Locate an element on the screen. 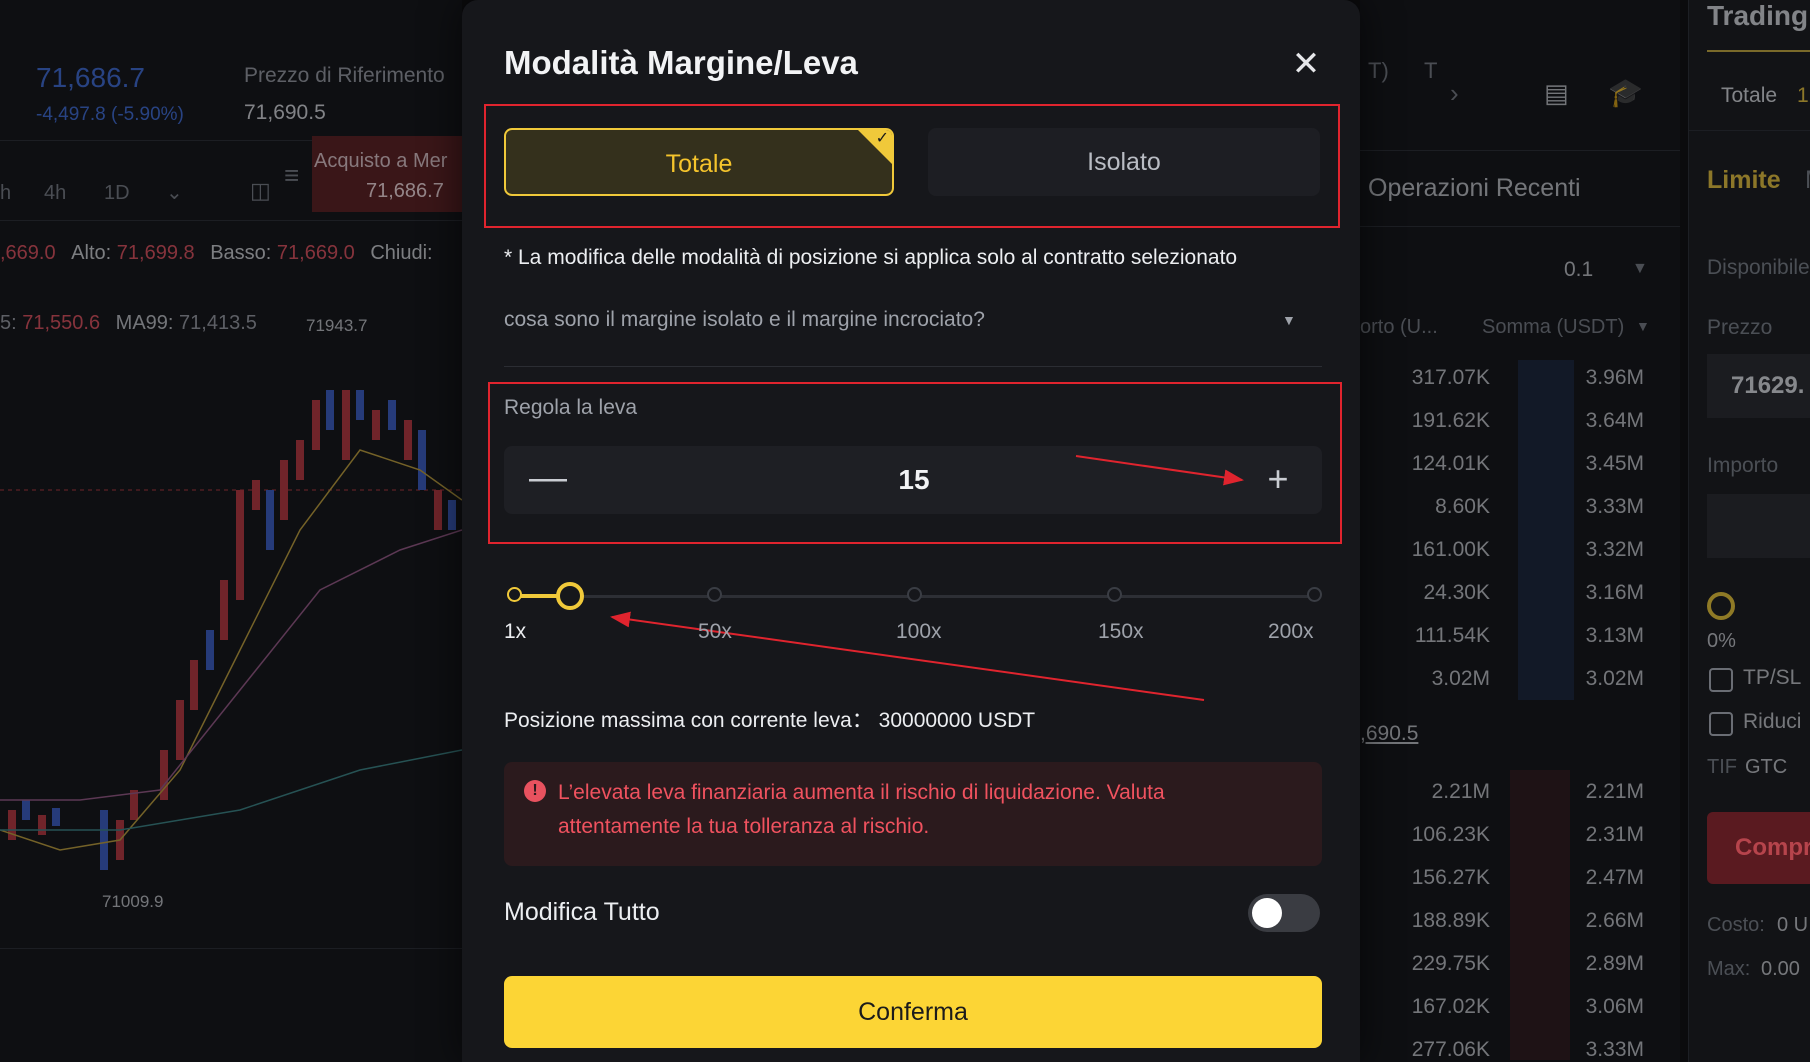  chevron-right-icon: › is located at coordinates (1454, 93).